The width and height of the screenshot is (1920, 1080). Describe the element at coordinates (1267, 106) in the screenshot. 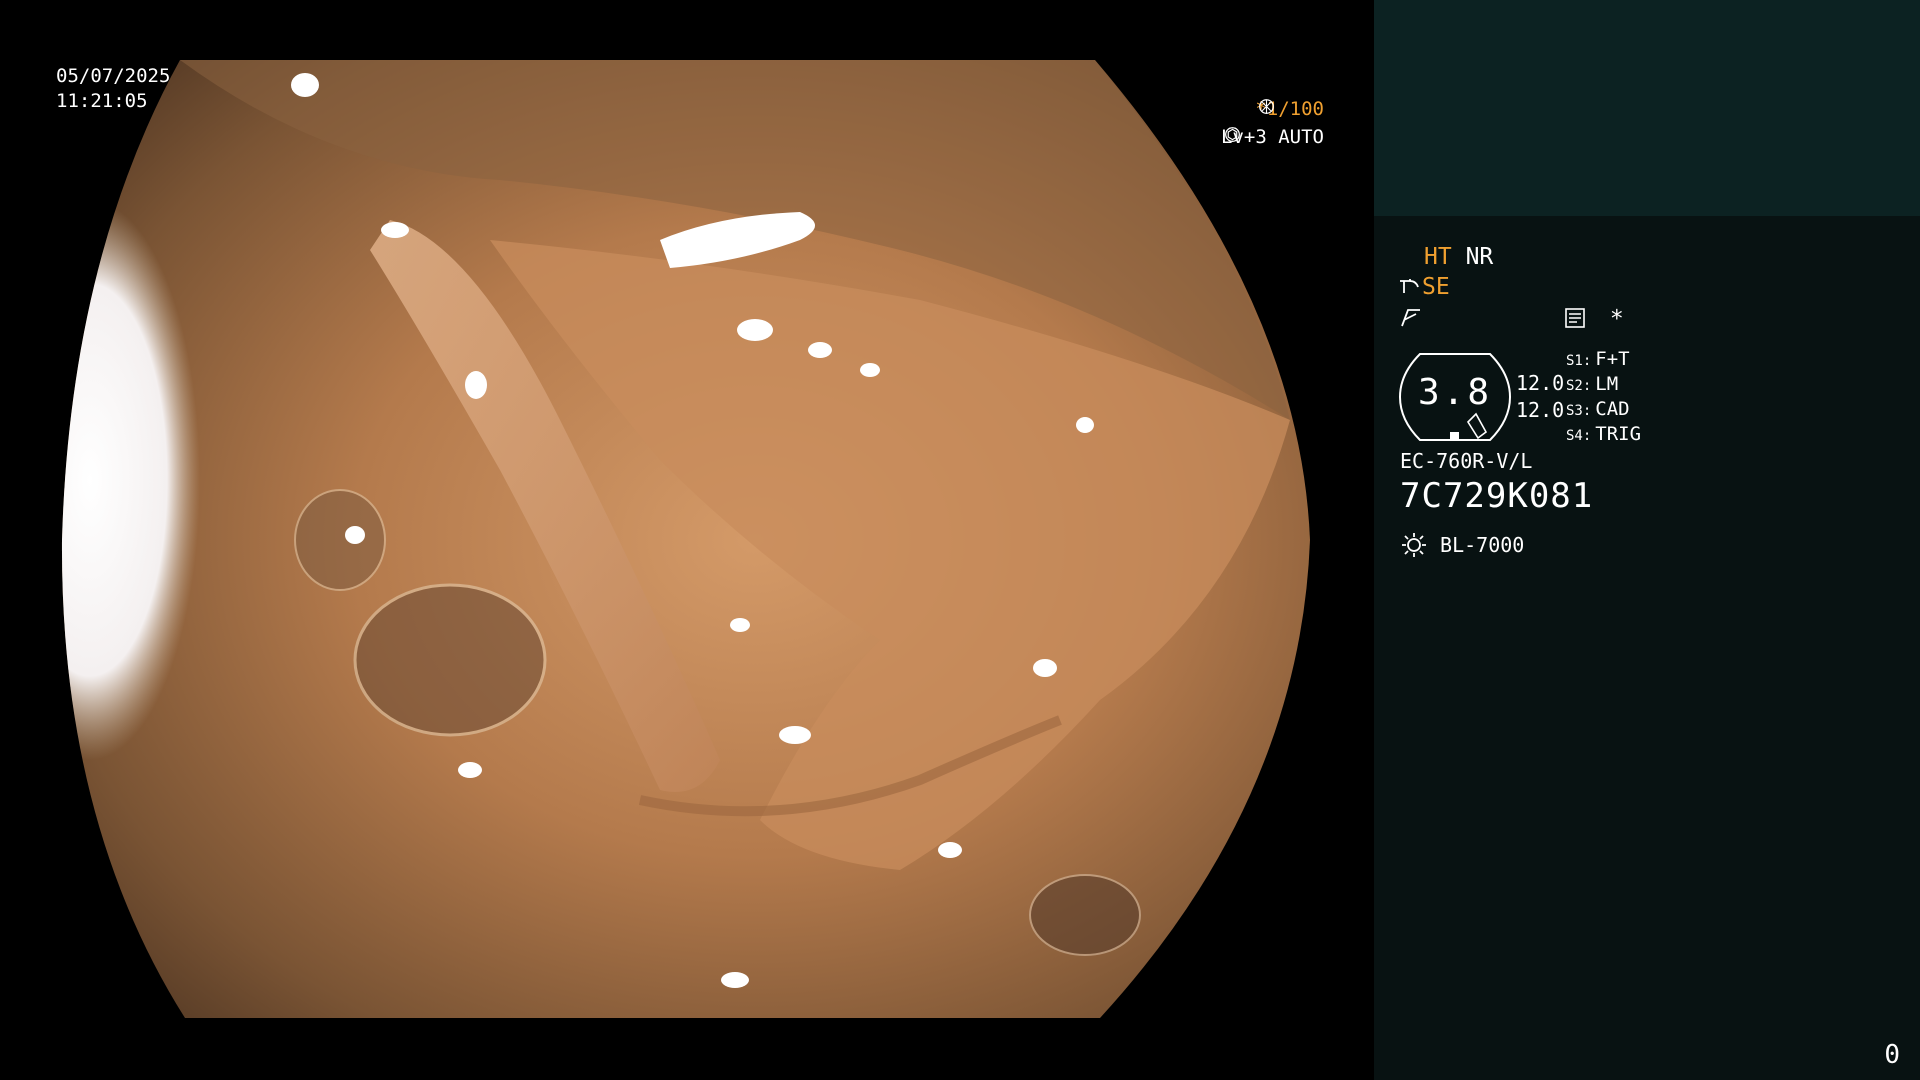

I see `aperture-icon` at that location.